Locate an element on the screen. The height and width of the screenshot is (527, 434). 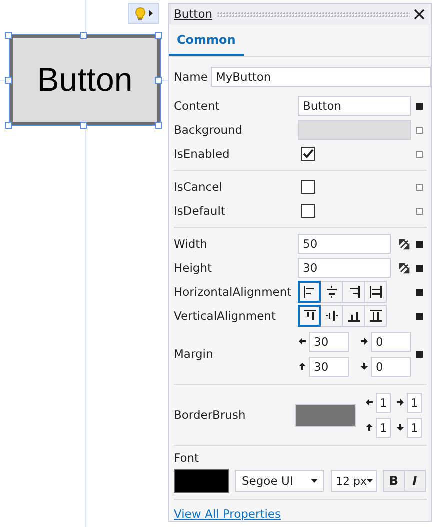
property-label: Margin is located at coordinates (194, 354).